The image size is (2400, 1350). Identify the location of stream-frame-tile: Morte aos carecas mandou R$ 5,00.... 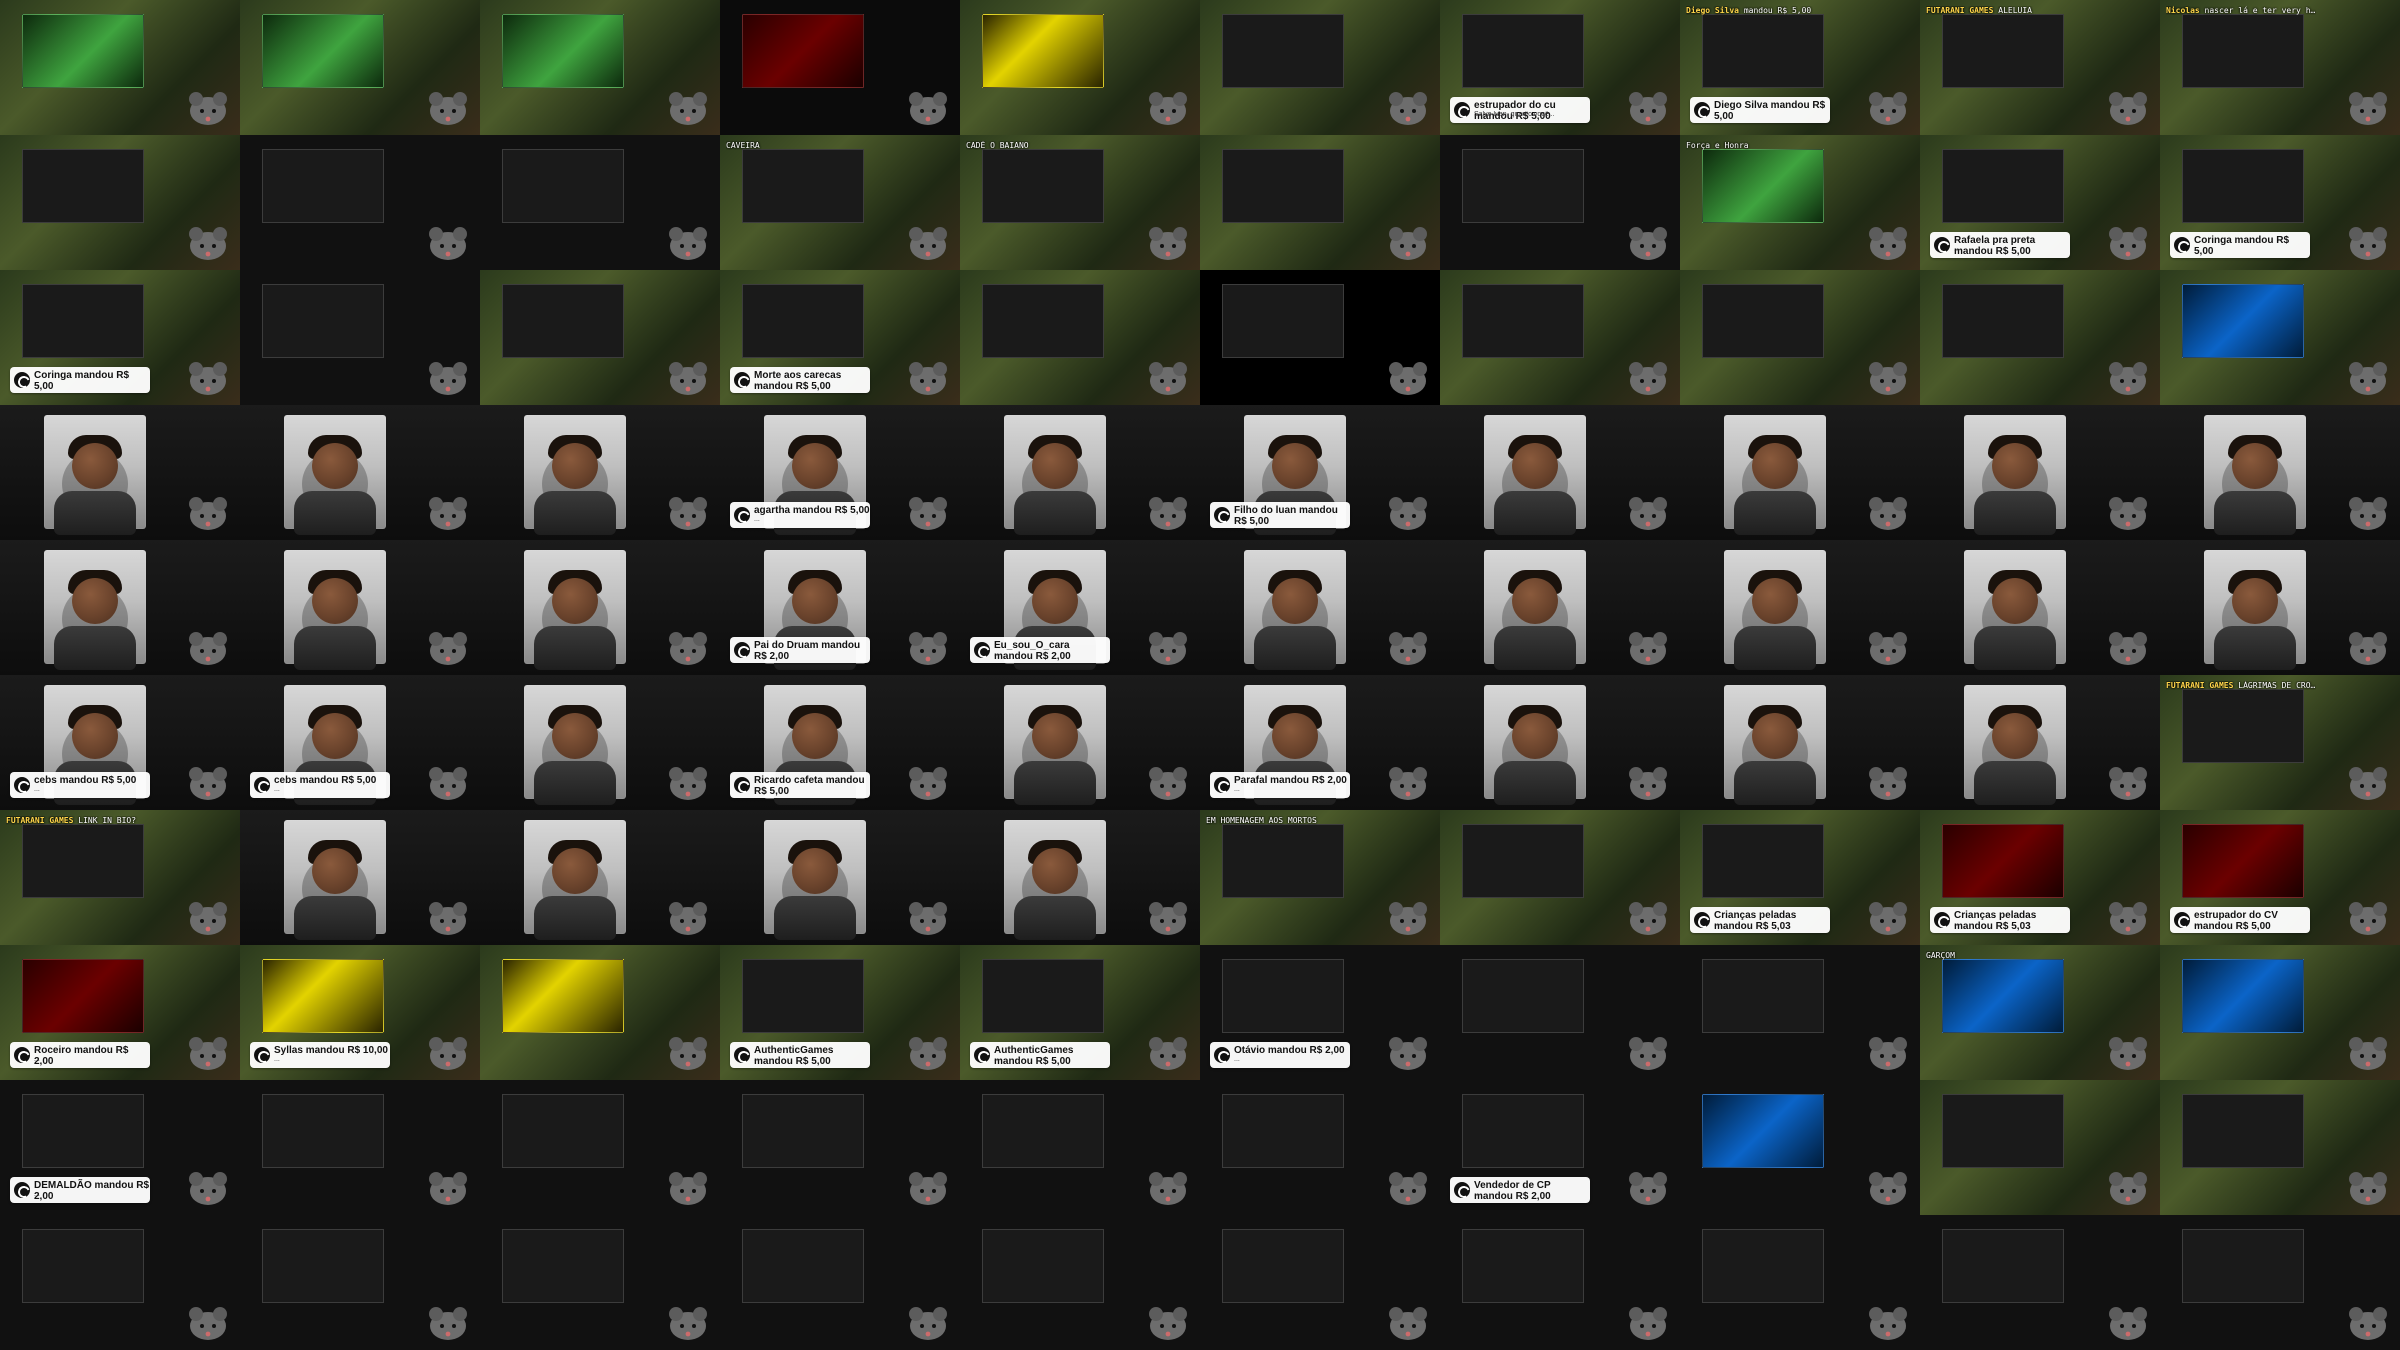
(840, 337).